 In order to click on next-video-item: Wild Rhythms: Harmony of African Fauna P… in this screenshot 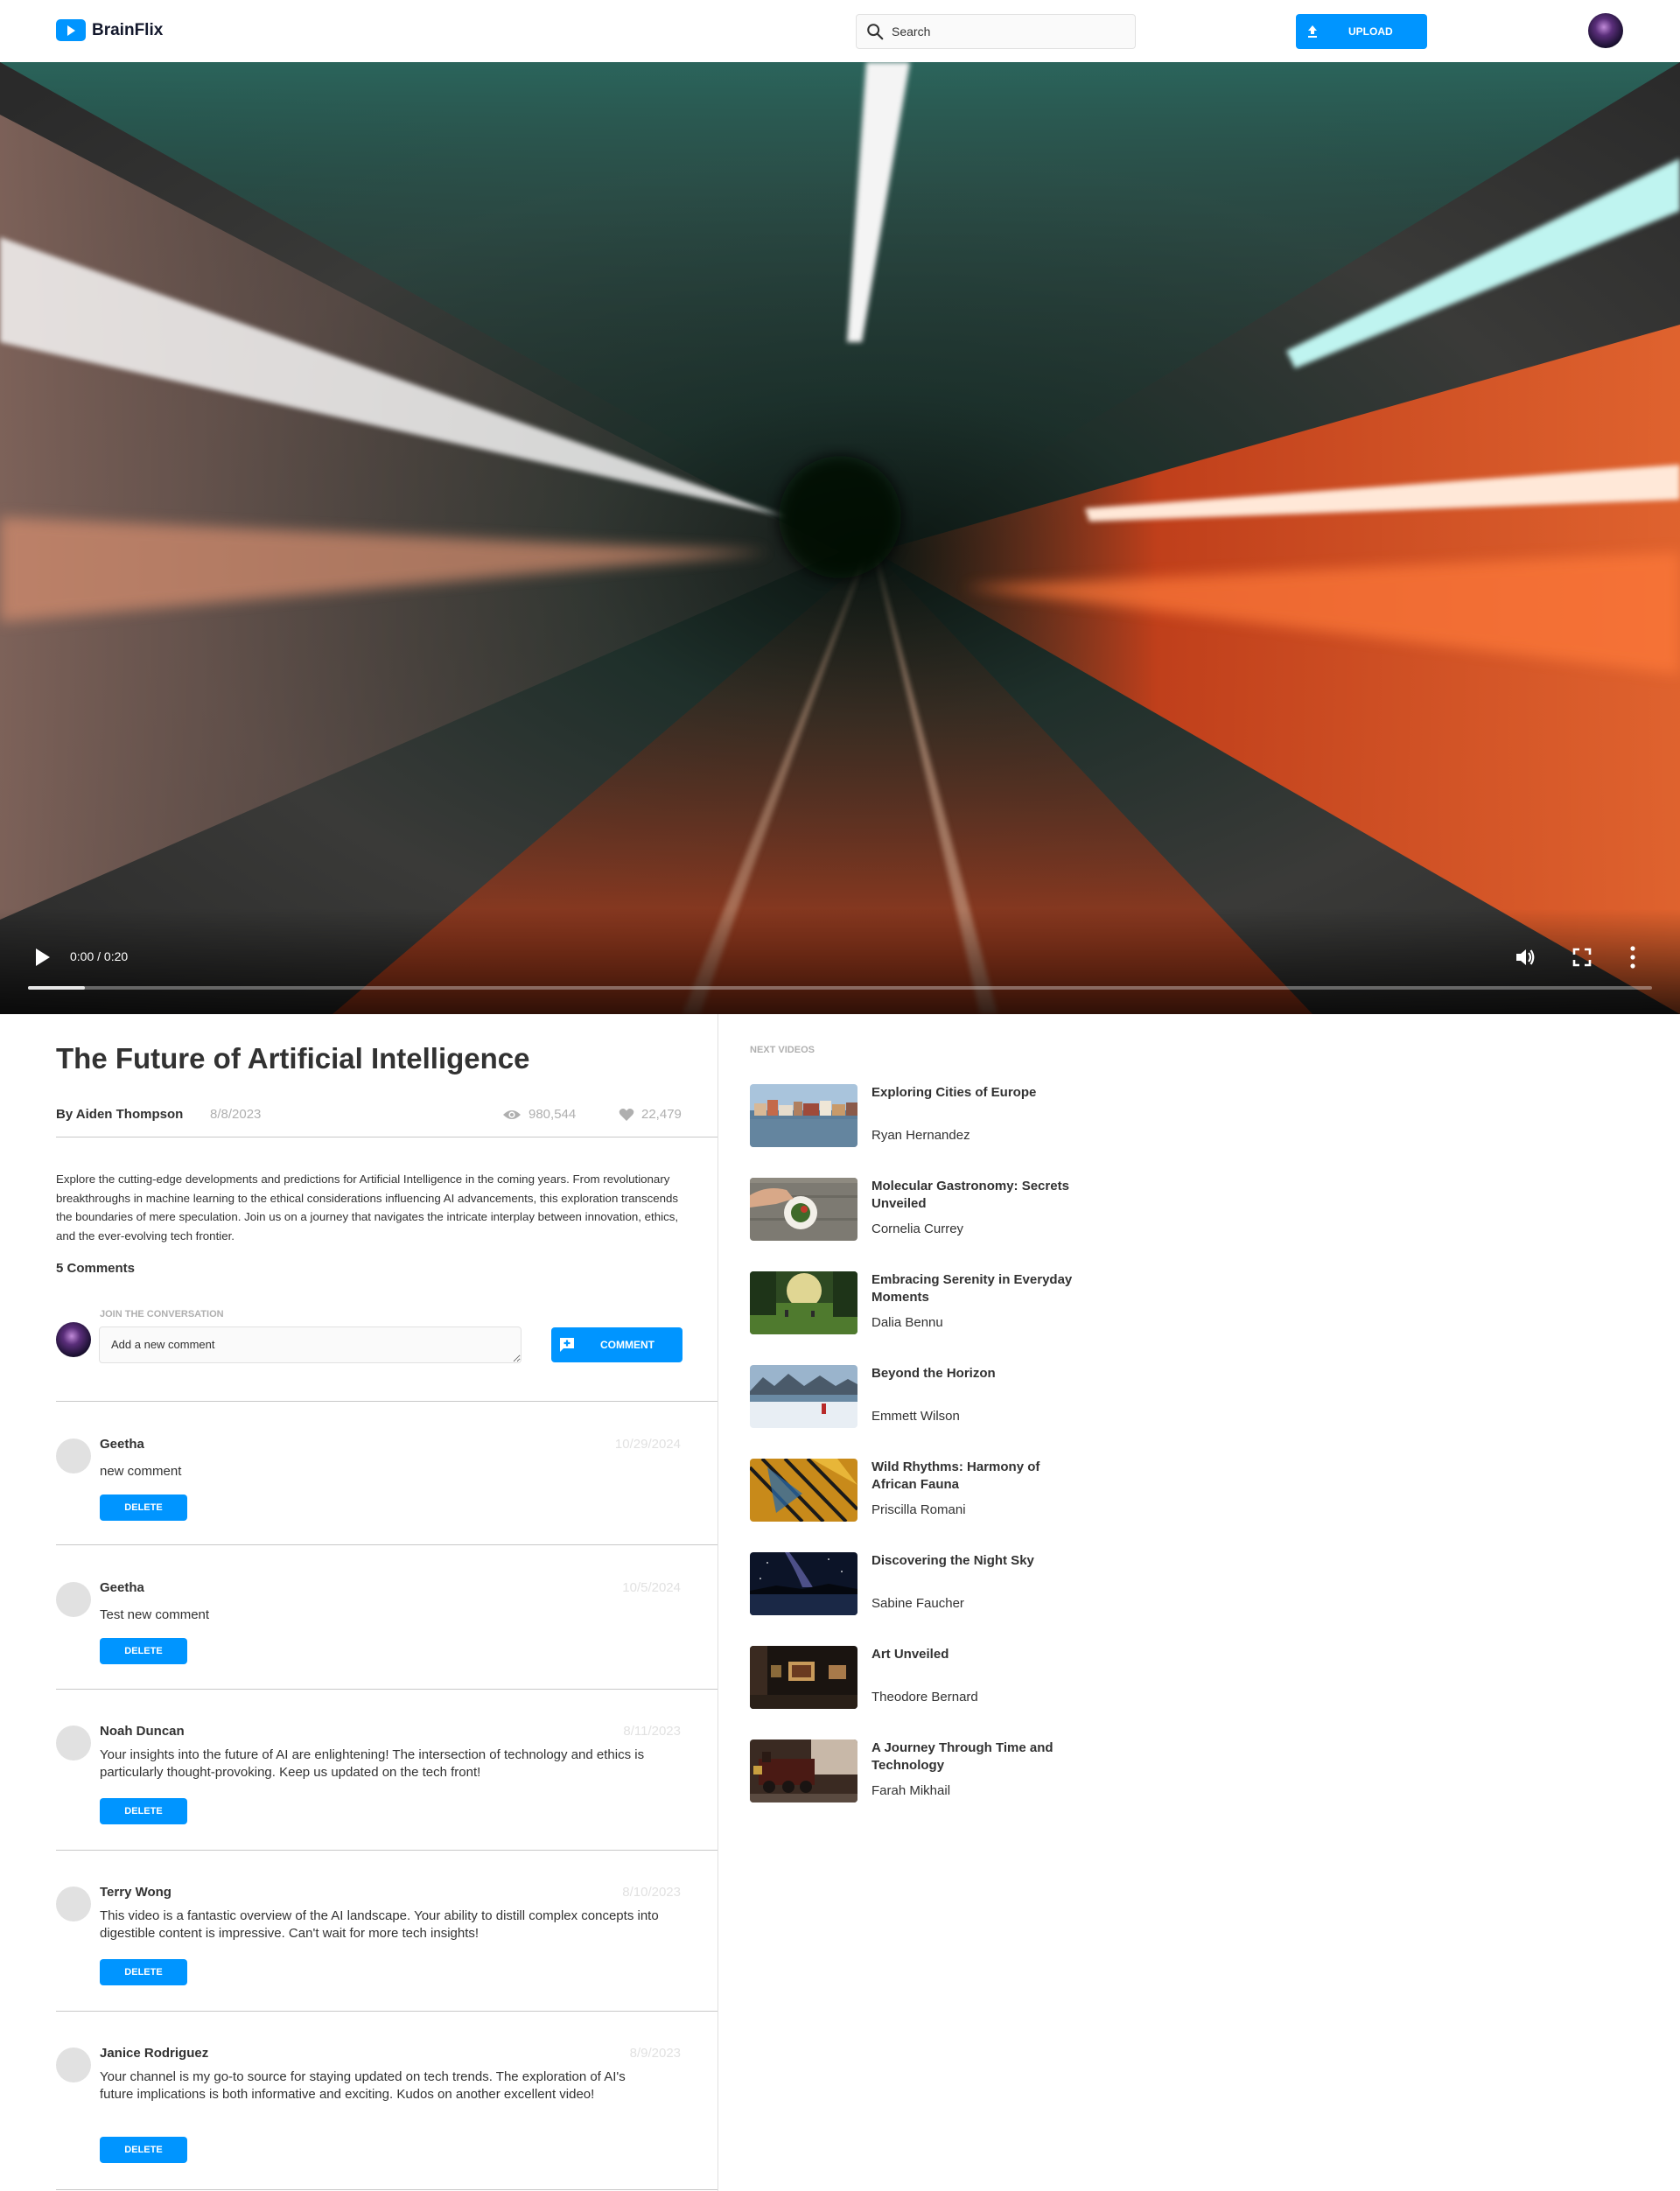, I will do `click(916, 1490)`.